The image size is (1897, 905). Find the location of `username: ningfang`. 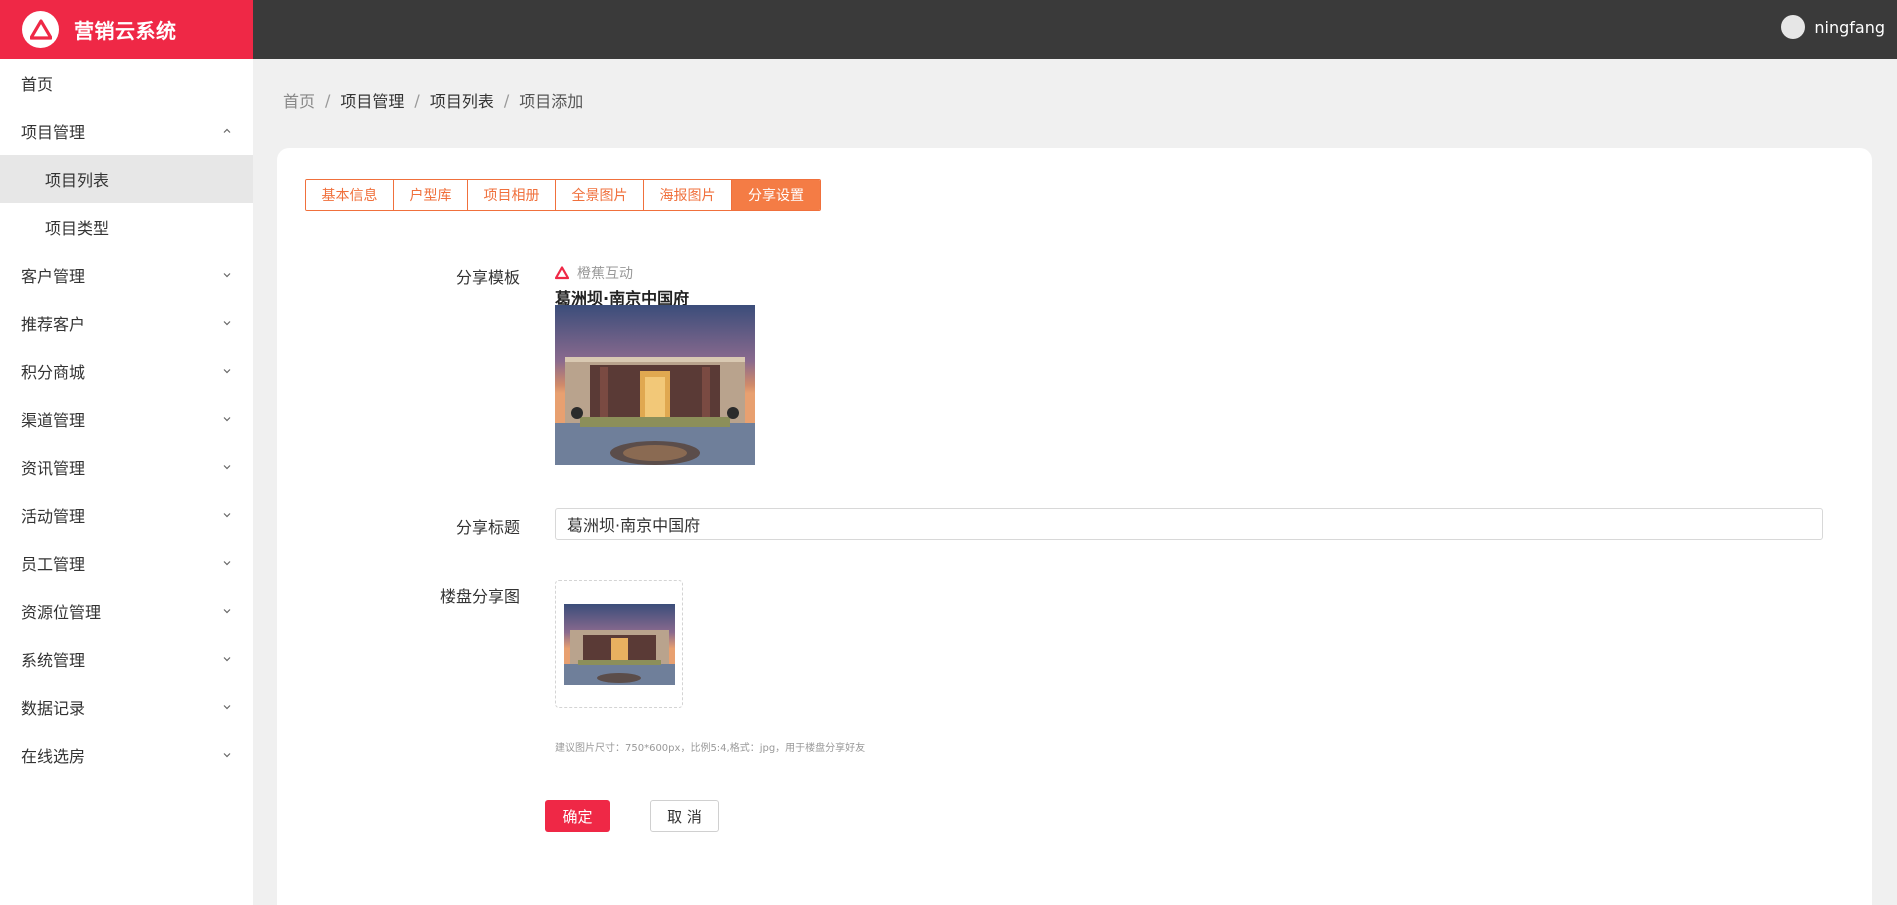

username: ningfang is located at coordinates (1849, 27).